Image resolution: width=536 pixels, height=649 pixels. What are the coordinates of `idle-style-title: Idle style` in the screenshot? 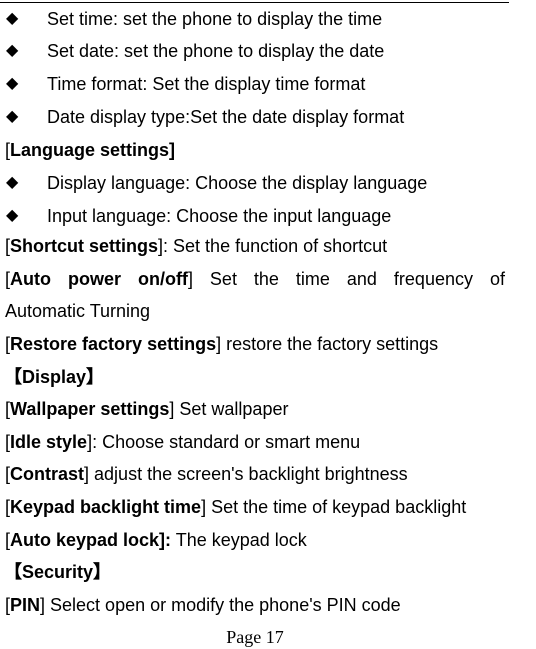 It's located at (49, 442).